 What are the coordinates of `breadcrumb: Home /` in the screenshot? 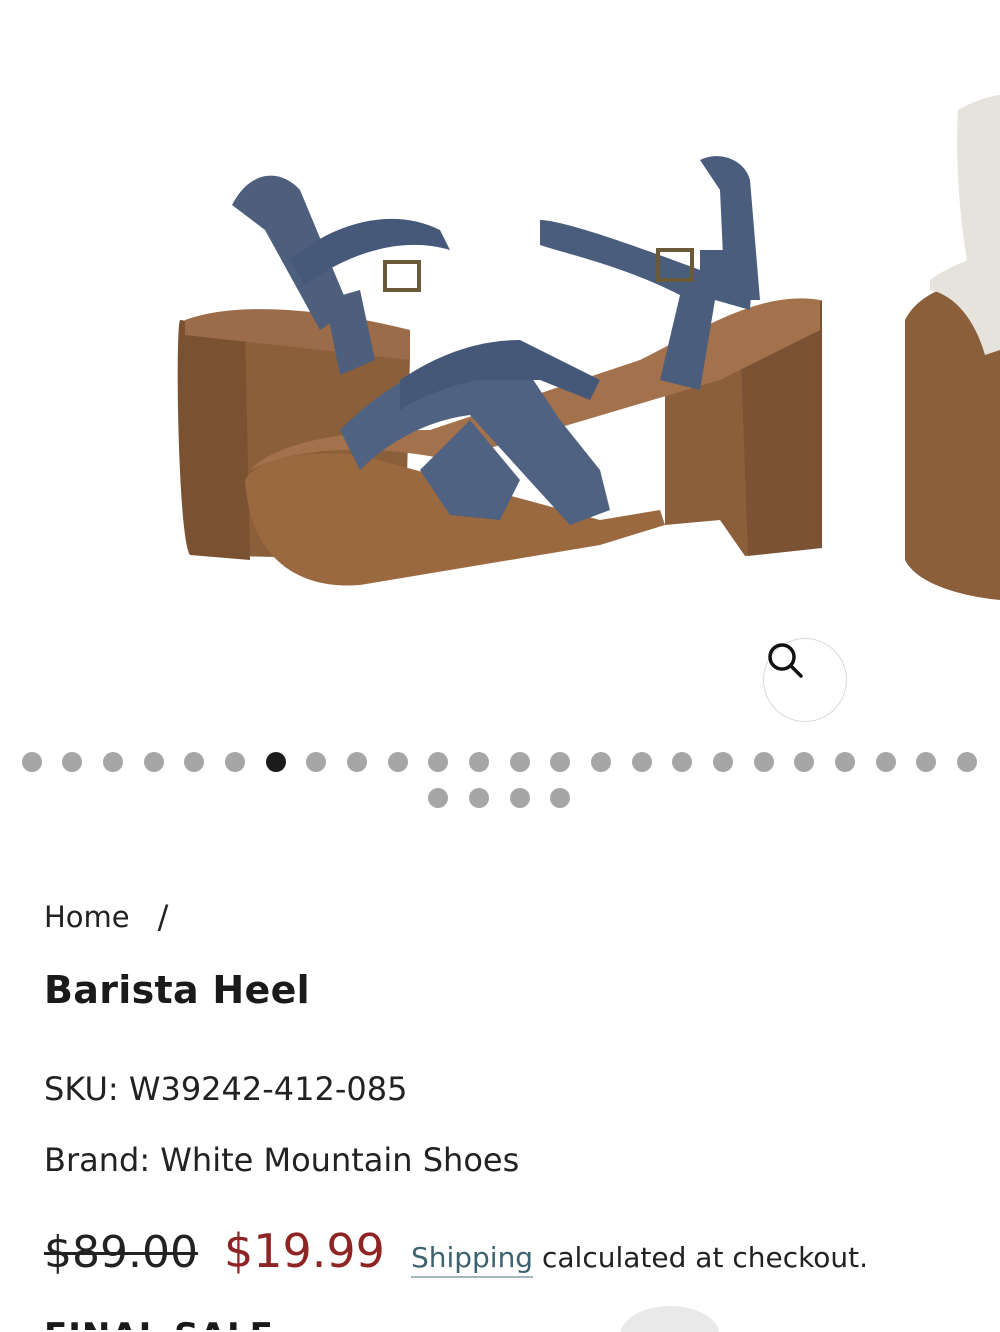 It's located at (106, 917).